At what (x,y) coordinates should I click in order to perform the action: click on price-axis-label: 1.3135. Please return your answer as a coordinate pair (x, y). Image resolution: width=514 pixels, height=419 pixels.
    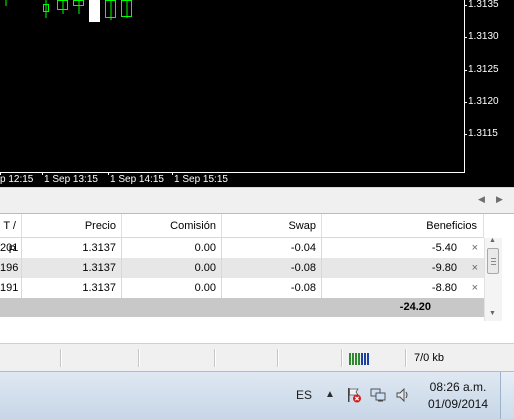
    Looking at the image, I should click on (483, 5).